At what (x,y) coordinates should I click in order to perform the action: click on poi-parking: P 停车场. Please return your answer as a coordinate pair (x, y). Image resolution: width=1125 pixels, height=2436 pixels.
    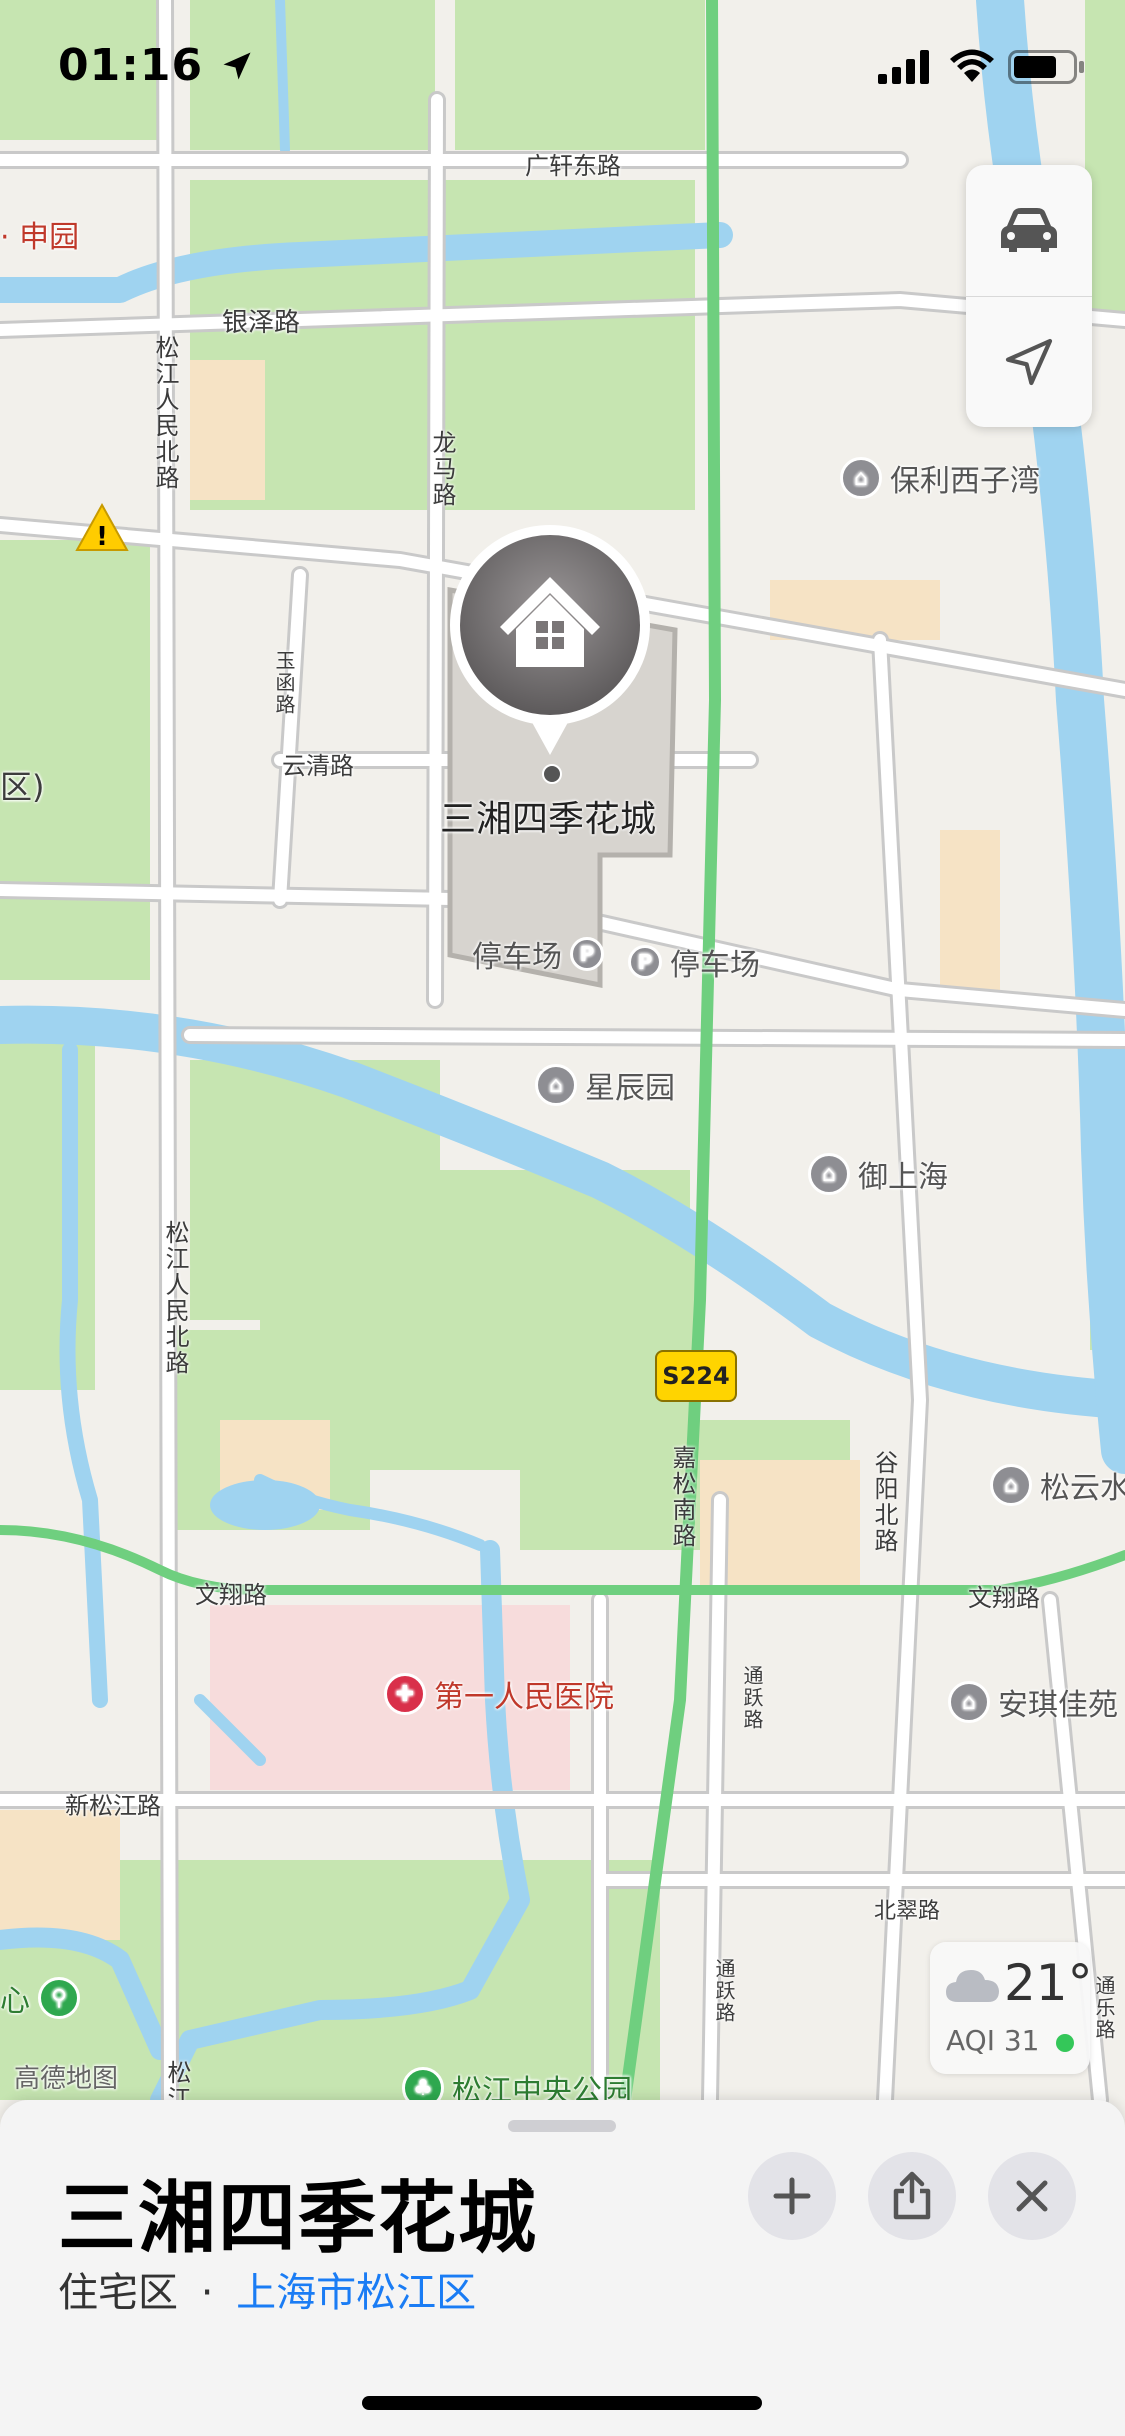
    Looking at the image, I should click on (694, 962).